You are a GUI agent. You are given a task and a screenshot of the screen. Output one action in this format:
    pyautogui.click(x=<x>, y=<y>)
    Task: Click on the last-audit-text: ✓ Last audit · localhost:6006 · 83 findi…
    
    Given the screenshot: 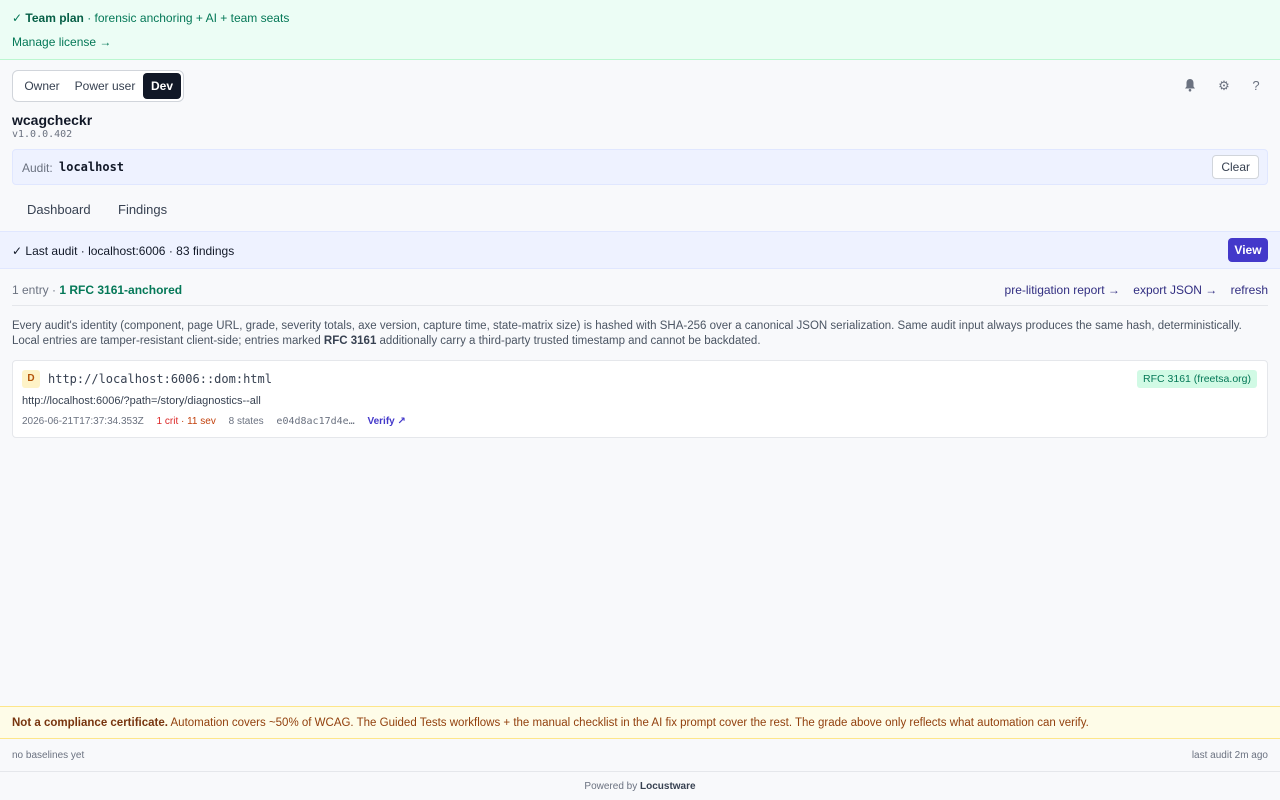 What is the action you would take?
    pyautogui.click(x=123, y=251)
    